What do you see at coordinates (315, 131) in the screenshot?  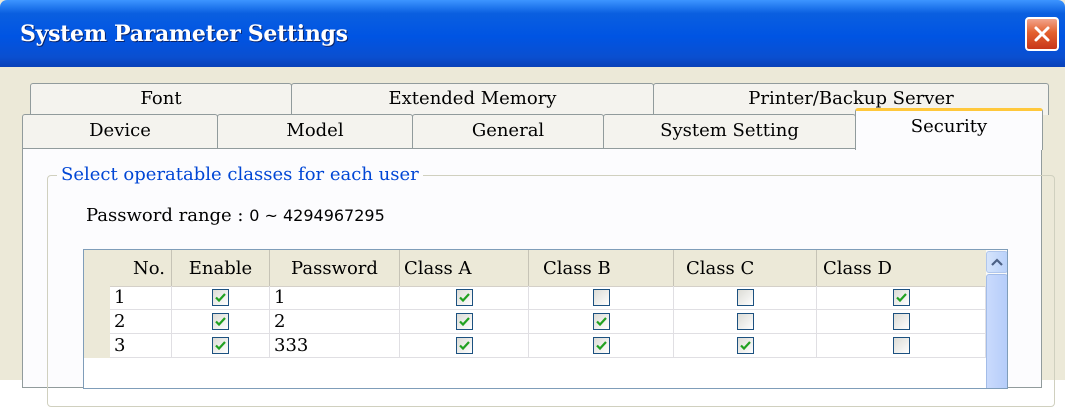 I see `tab-model: Model` at bounding box center [315, 131].